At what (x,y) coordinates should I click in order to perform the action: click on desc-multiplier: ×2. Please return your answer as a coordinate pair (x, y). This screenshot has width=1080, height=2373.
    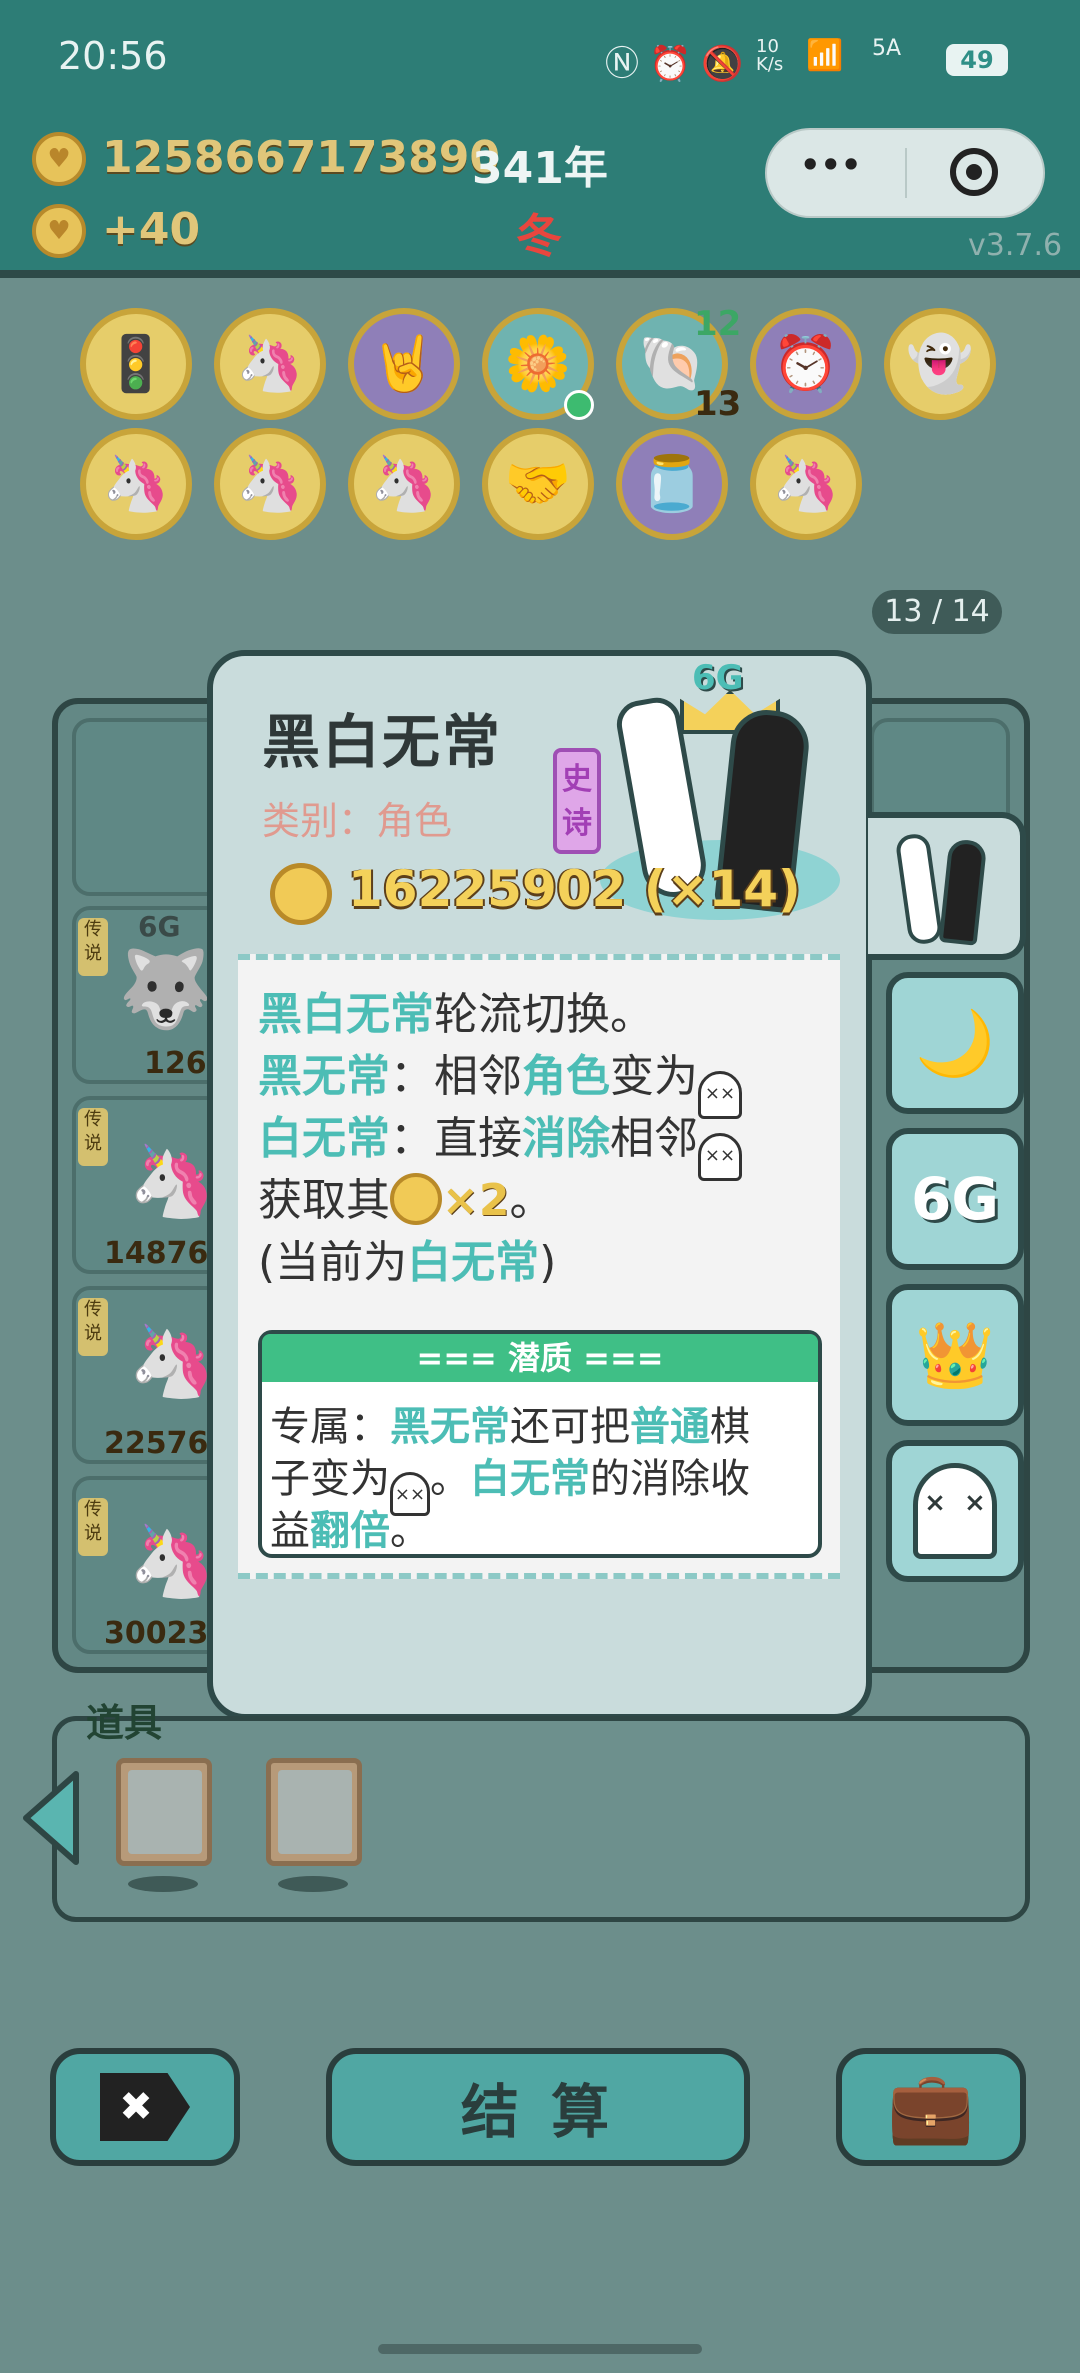
    Looking at the image, I should click on (476, 1200).